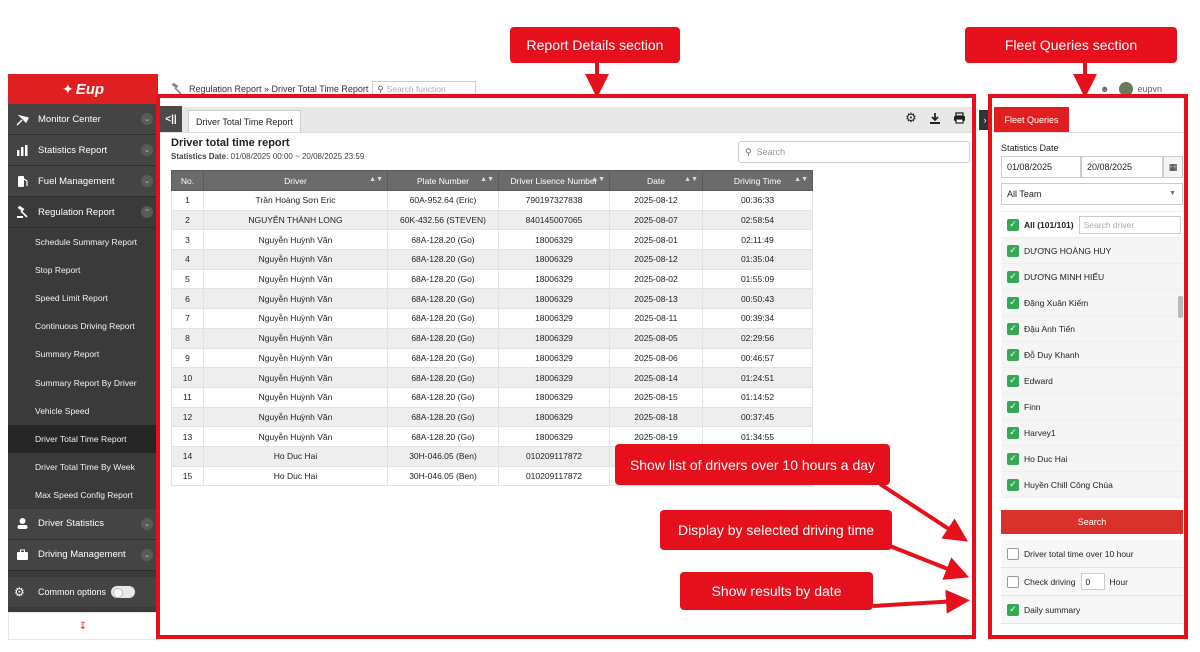 The width and height of the screenshot is (1200, 652). I want to click on common-options-toggle, so click(123, 591).